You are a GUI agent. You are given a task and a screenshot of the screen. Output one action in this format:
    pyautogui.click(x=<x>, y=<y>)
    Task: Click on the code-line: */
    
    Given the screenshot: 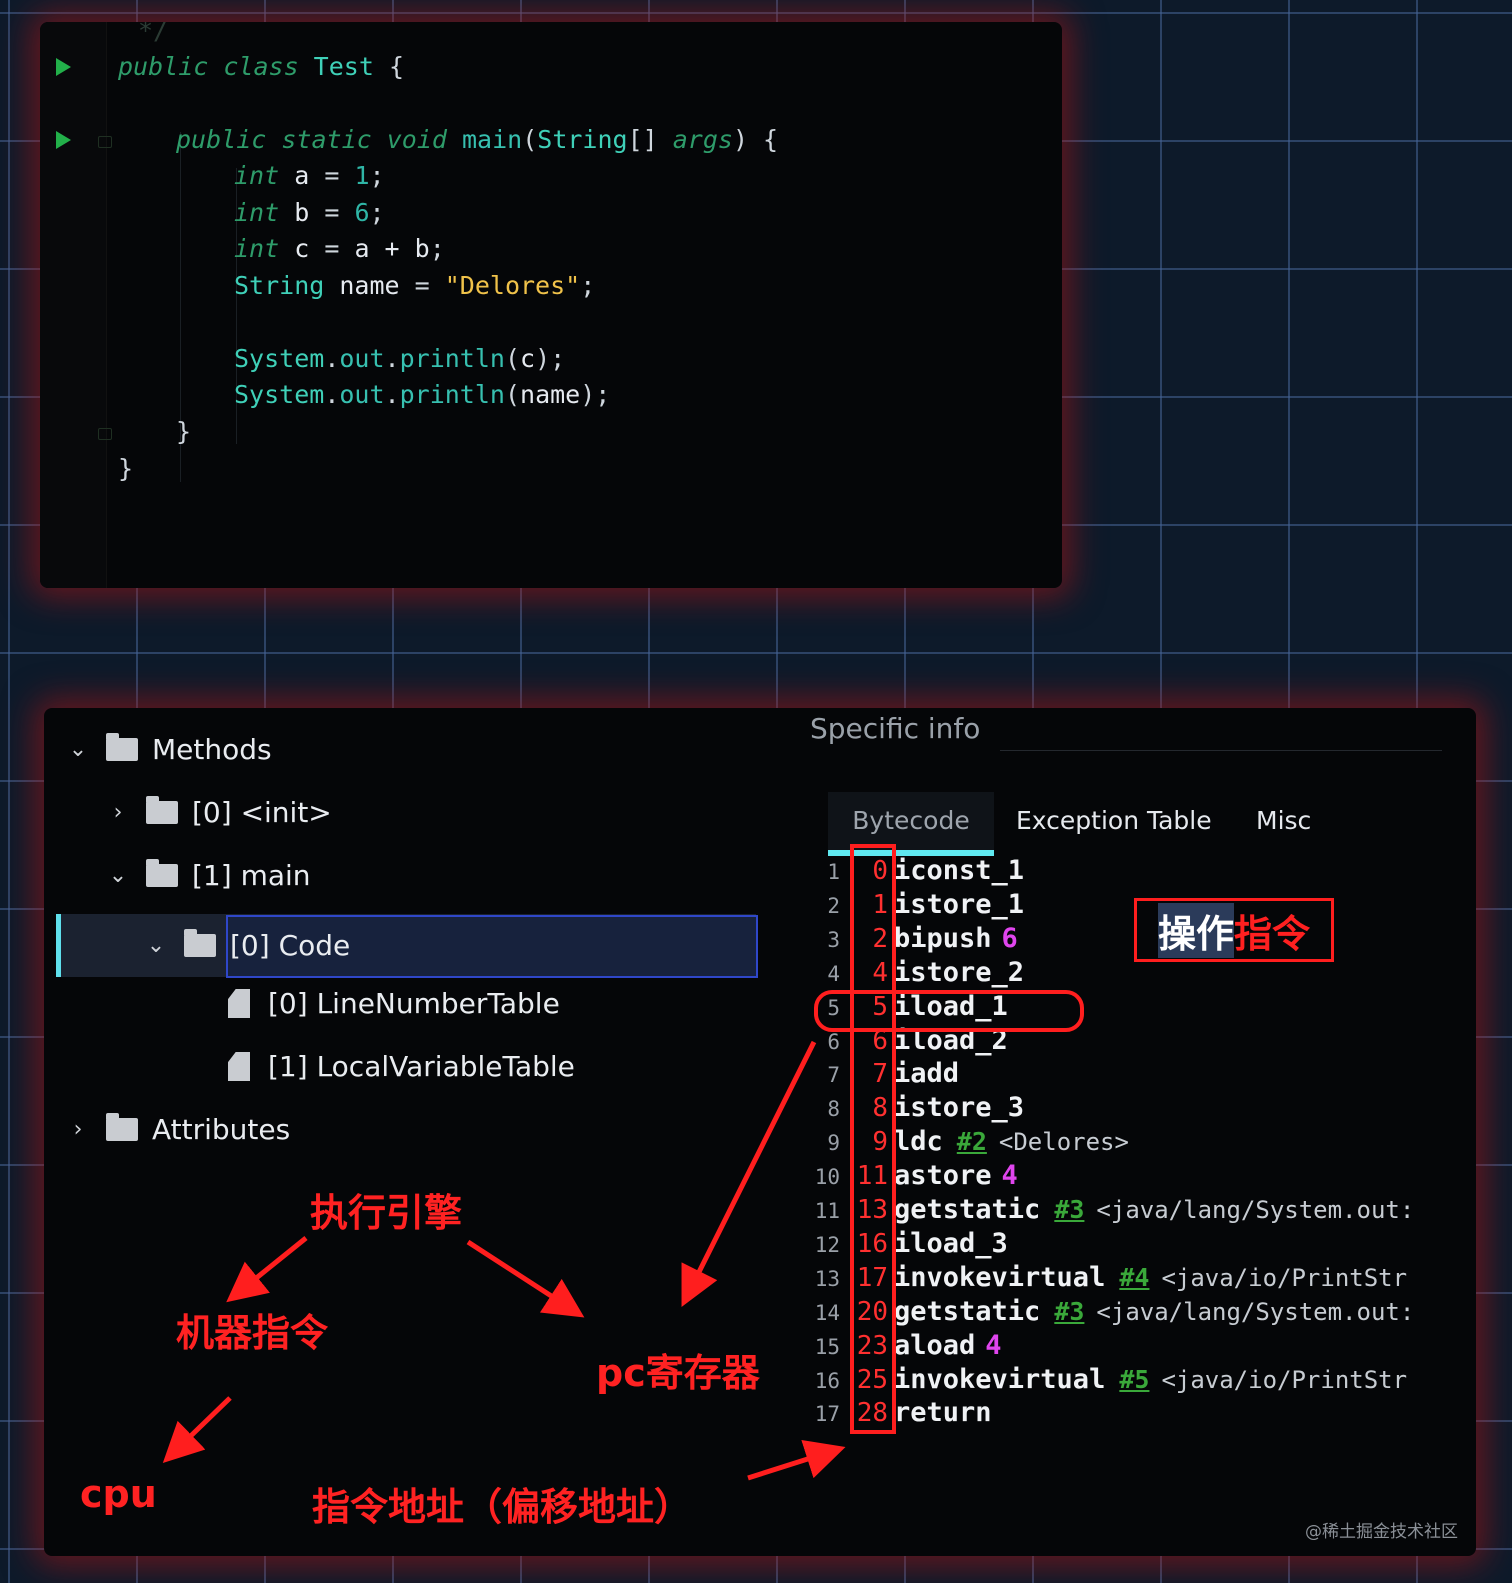 What is the action you would take?
    pyautogui.click(x=153, y=33)
    